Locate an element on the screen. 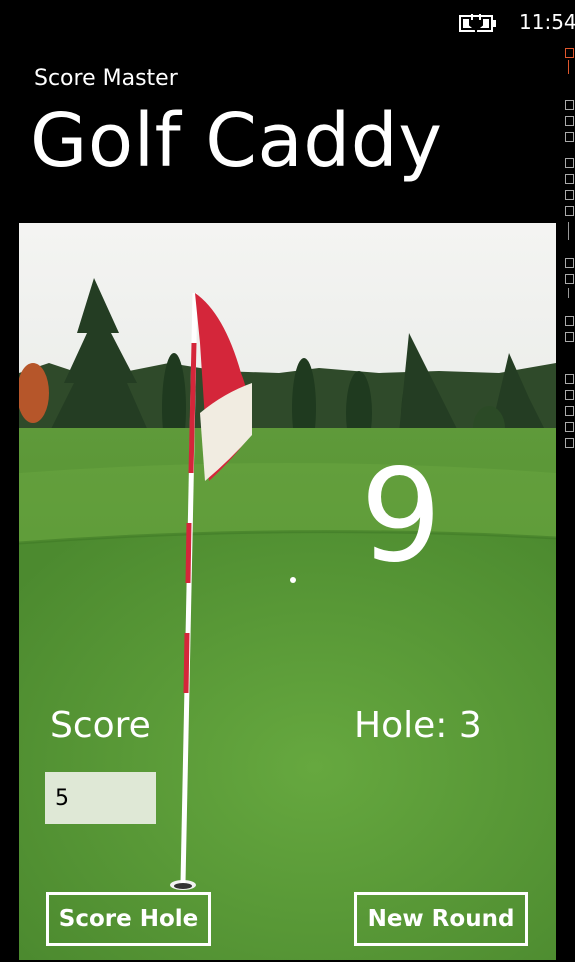 The width and height of the screenshot is (575, 962). page-title: Golf Caddy is located at coordinates (236, 141).